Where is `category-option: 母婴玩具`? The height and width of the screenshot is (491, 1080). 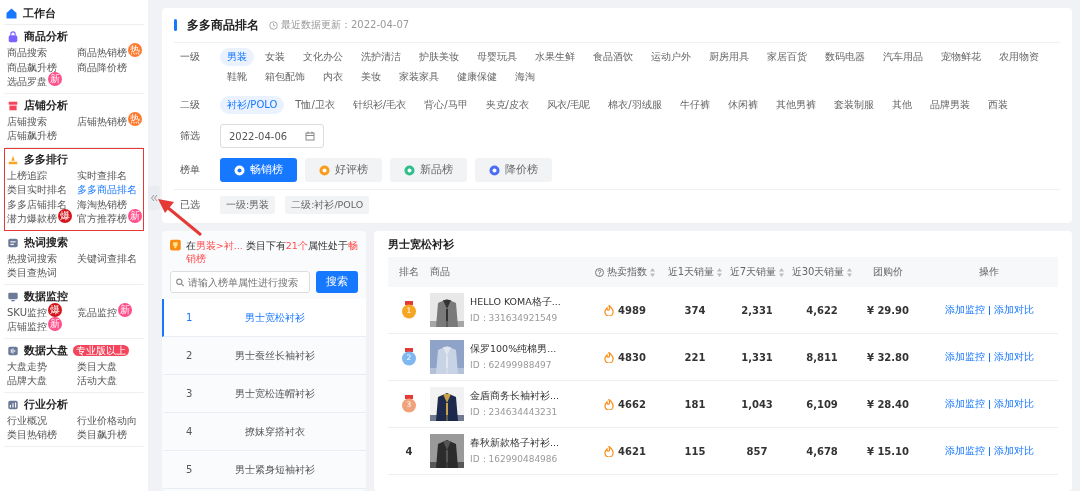
category-option: 母婴玩具 is located at coordinates (497, 57).